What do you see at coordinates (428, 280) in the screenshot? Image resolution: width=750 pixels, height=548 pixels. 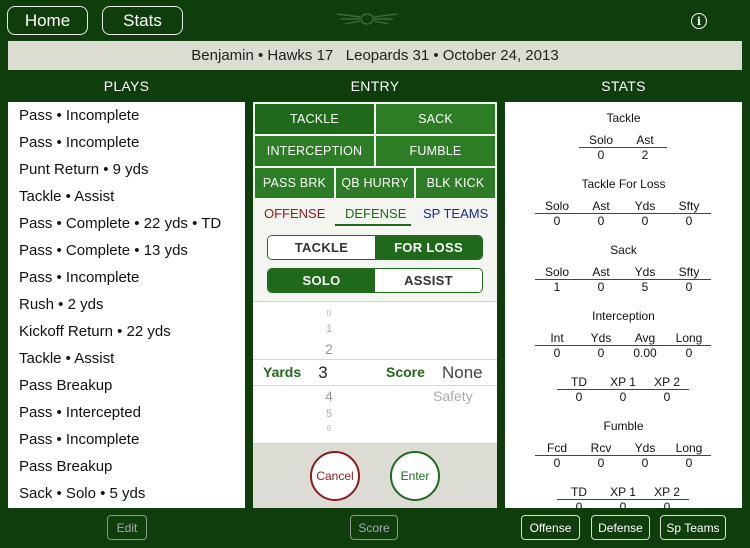 I see `assist-option: ASSIST` at bounding box center [428, 280].